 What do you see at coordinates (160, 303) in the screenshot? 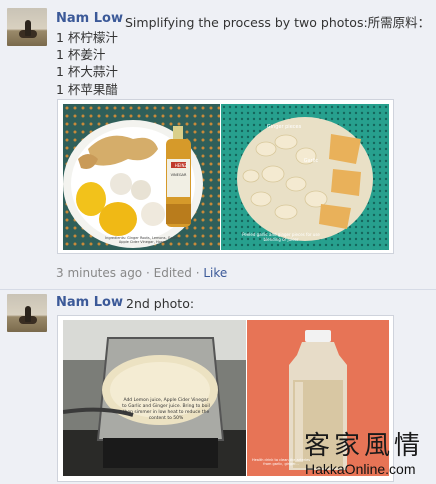
I see `post-message: 2nd photo:` at bounding box center [160, 303].